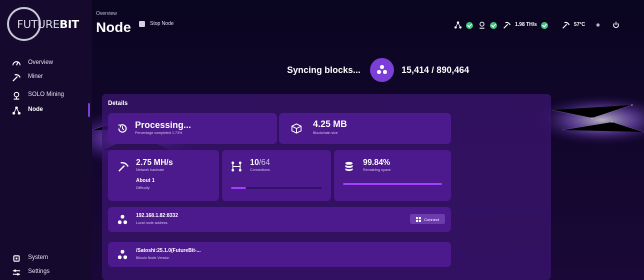  Describe the element at coordinates (276, 175) in the screenshot. I see `connections-card: 10/64 Connections` at that location.